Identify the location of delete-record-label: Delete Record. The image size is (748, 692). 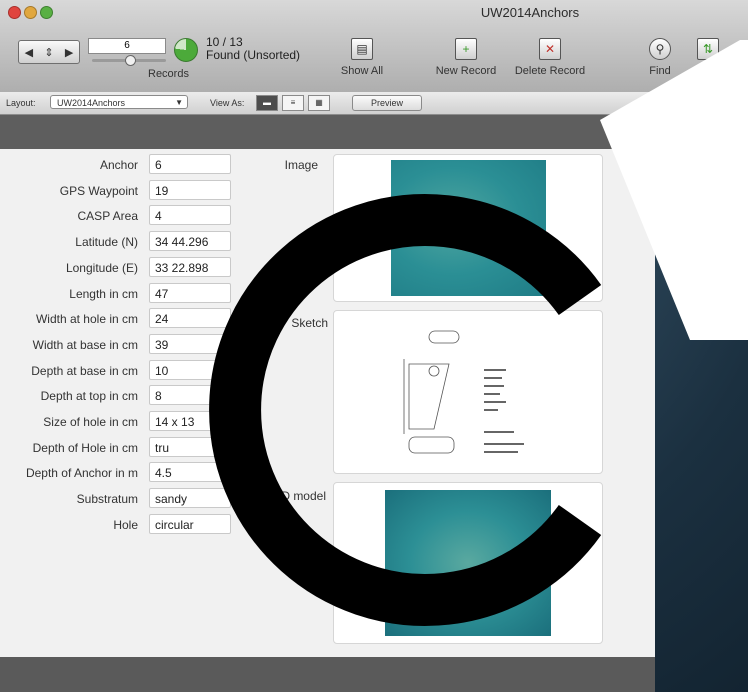
(550, 71).